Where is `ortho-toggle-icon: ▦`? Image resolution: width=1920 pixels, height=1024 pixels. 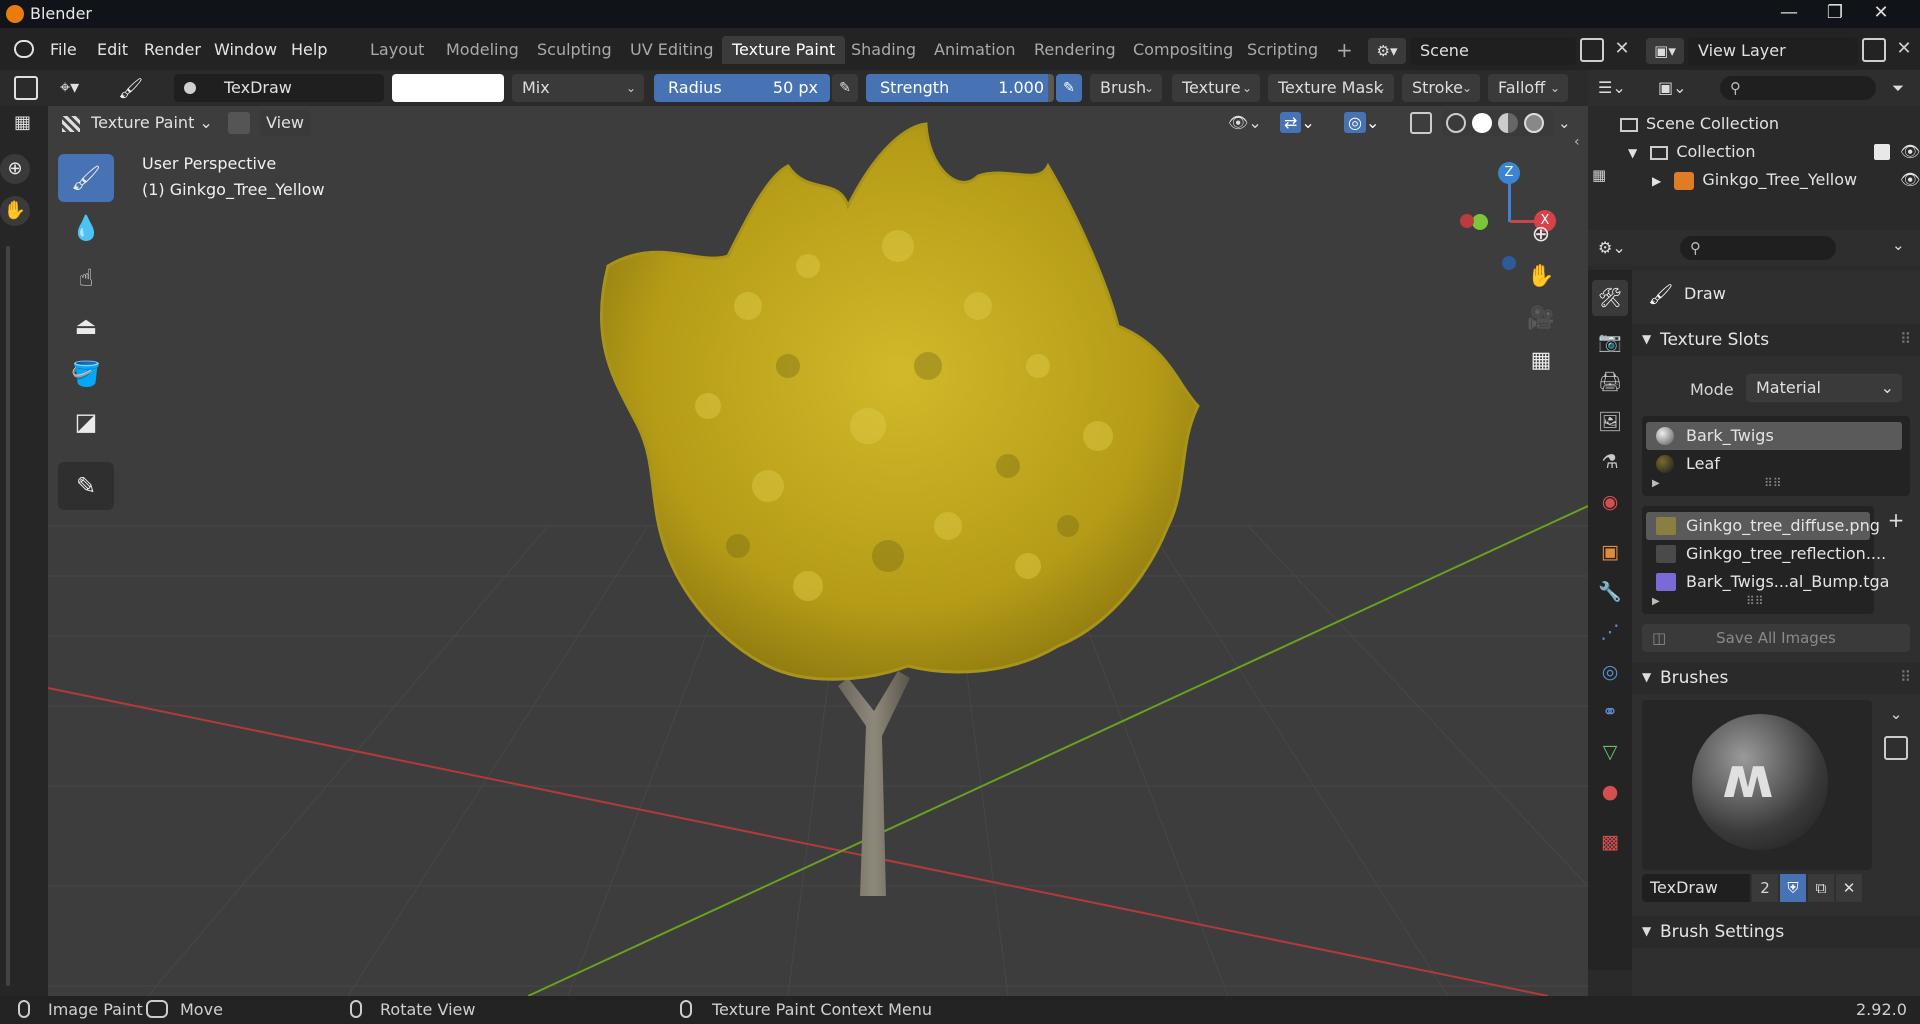 ortho-toggle-icon: ▦ is located at coordinates (1541, 361).